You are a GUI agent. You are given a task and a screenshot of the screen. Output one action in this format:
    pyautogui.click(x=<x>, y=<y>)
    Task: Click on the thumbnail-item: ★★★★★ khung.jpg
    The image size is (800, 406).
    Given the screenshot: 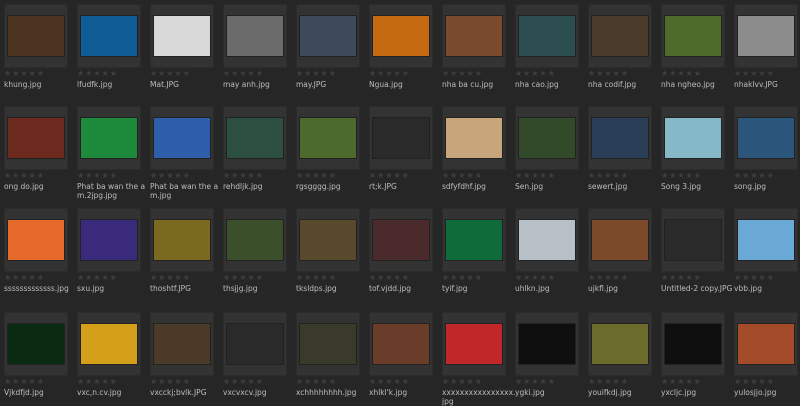 What is the action you would take?
    pyautogui.click(x=38, y=46)
    